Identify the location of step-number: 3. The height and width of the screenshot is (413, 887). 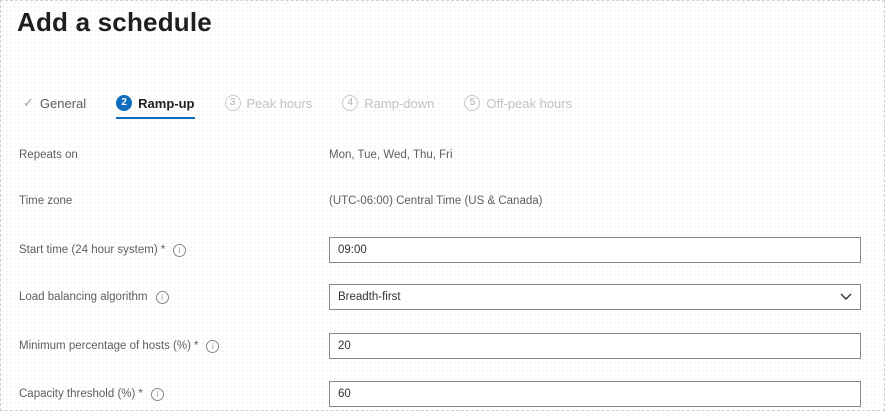
(232, 103).